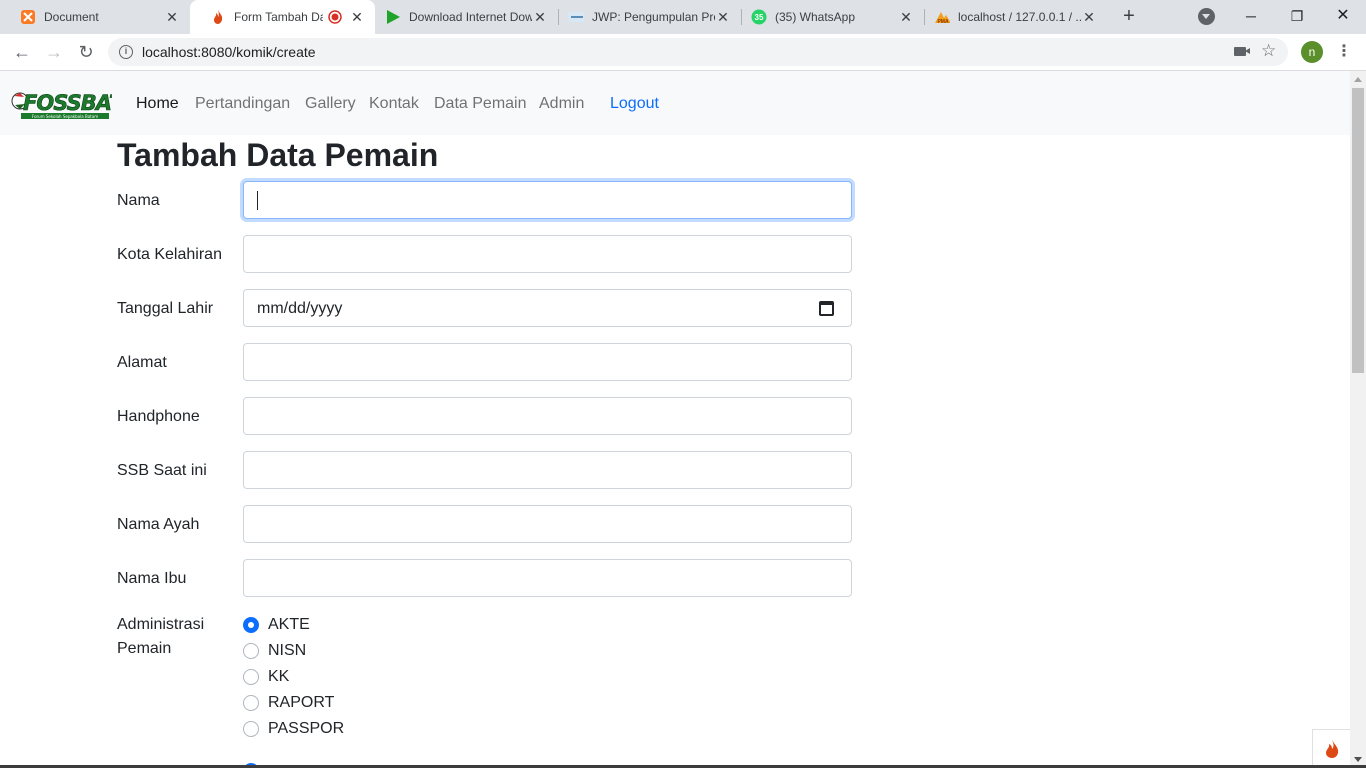 The width and height of the screenshot is (1366, 768). Describe the element at coordinates (278, 17) in the screenshot. I see `tab-title: Form Tambah Data Pemain` at that location.